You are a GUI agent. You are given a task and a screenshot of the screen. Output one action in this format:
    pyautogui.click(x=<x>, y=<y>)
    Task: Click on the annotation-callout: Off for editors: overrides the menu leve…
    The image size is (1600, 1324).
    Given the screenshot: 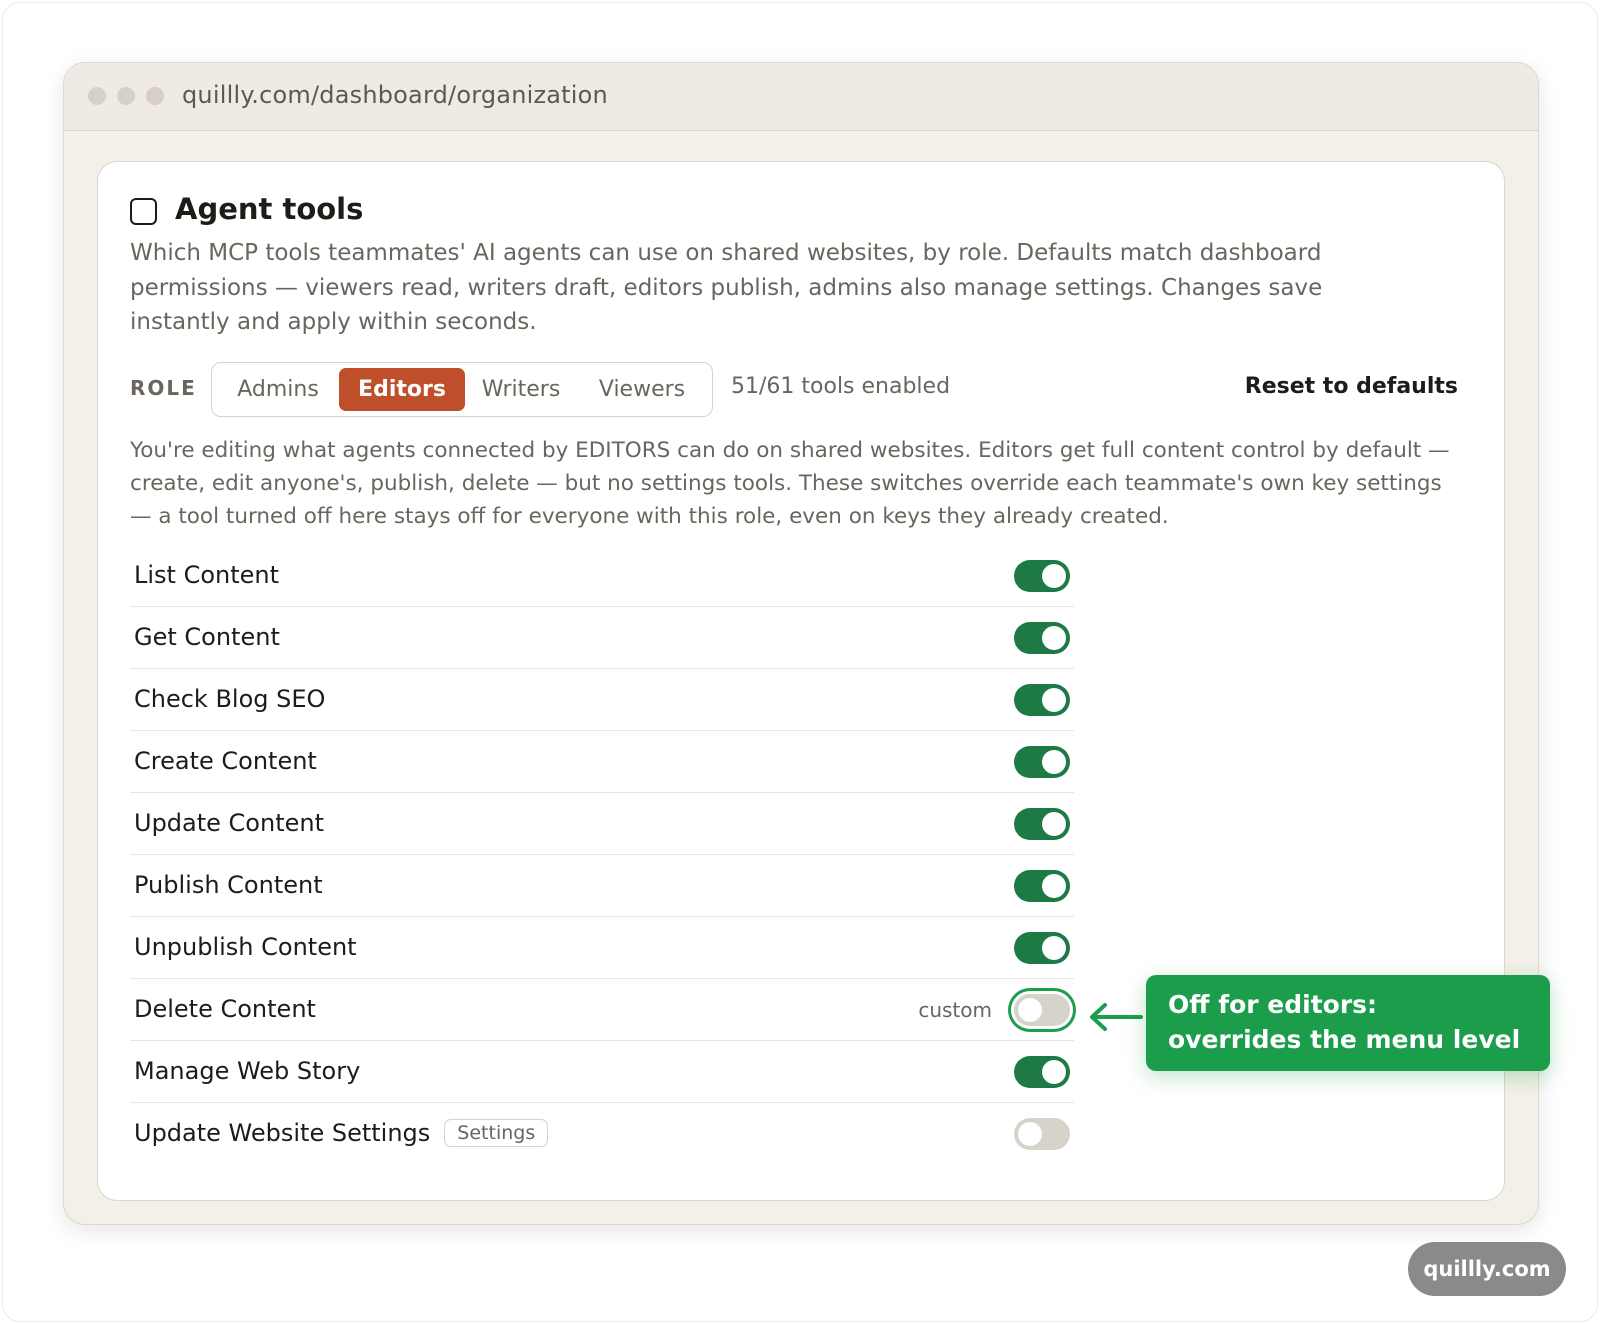 What is the action you would take?
    pyautogui.click(x=1348, y=1023)
    